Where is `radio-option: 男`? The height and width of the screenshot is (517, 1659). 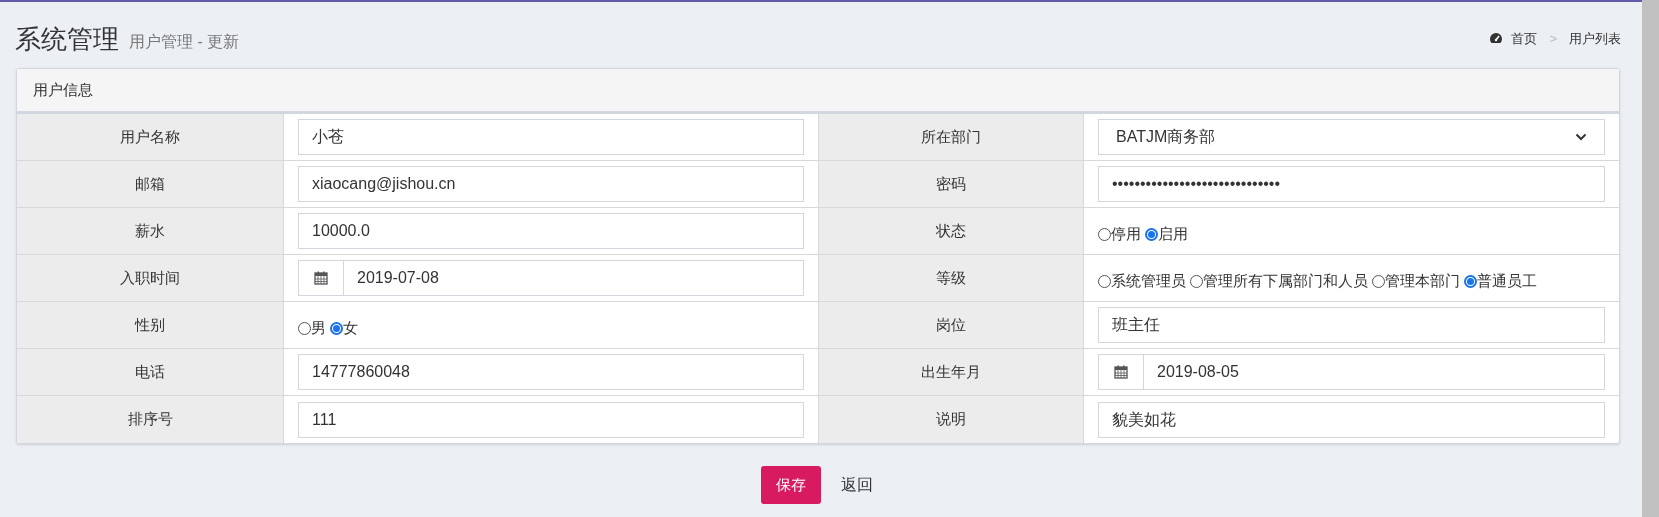 radio-option: 男 is located at coordinates (312, 328).